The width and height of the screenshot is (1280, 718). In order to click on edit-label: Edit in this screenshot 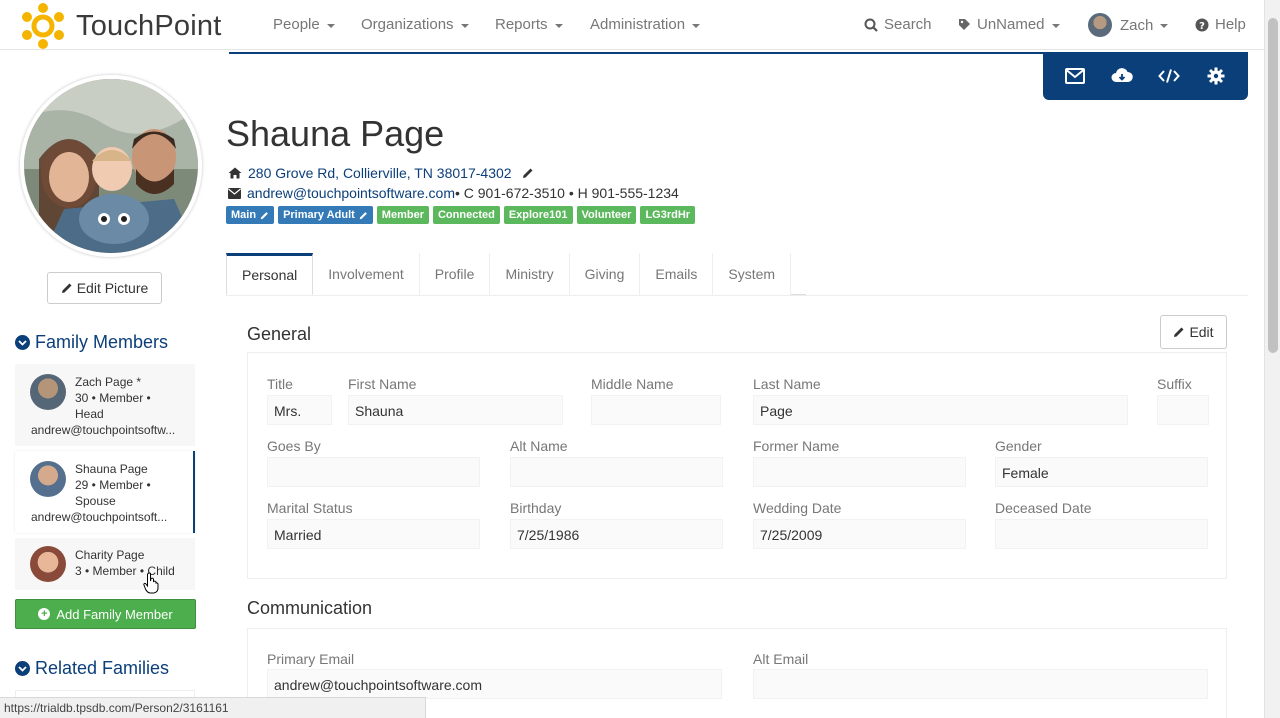, I will do `click(1201, 332)`.